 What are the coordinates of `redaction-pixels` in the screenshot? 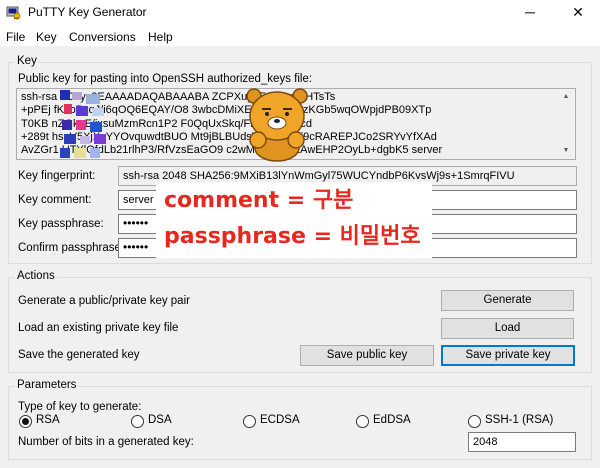 It's located at (88, 125).